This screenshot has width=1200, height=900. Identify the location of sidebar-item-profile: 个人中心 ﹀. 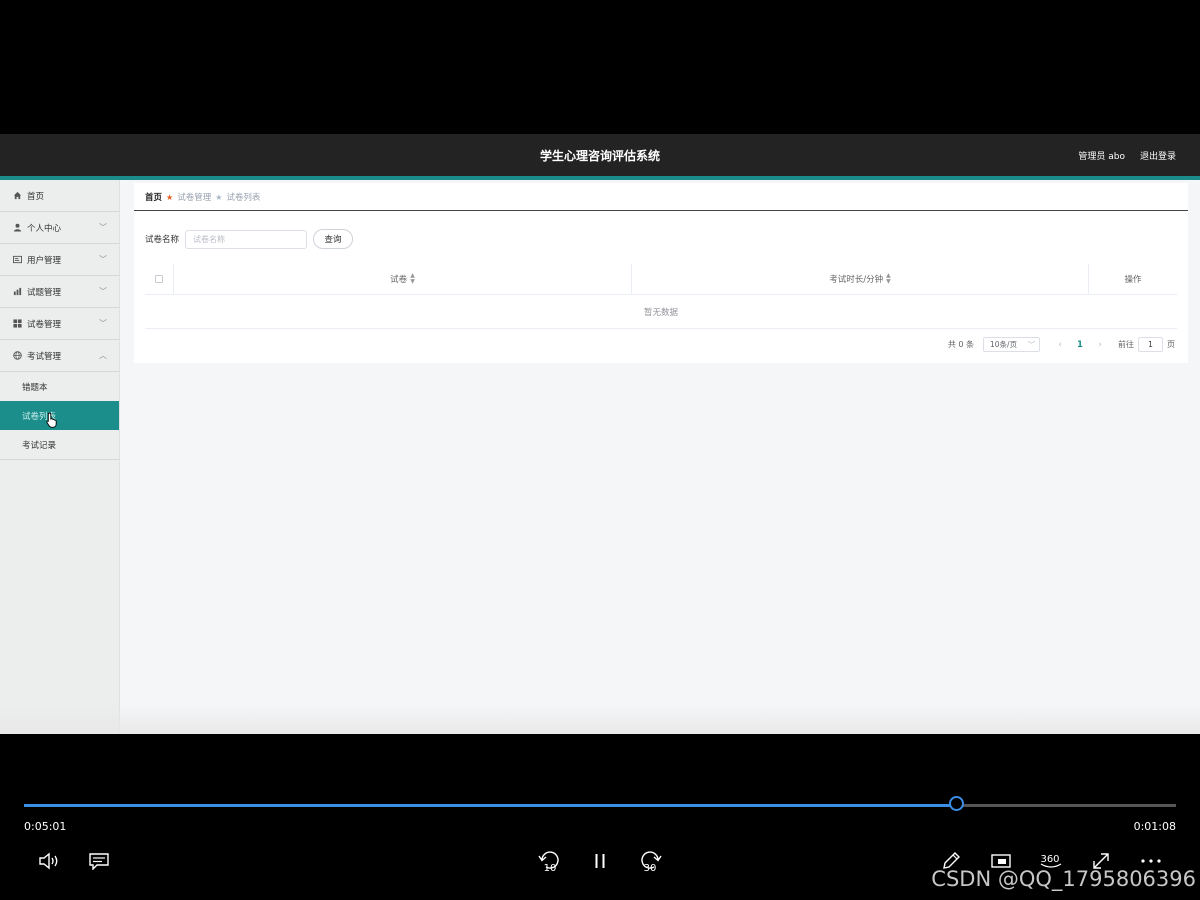
(59, 228).